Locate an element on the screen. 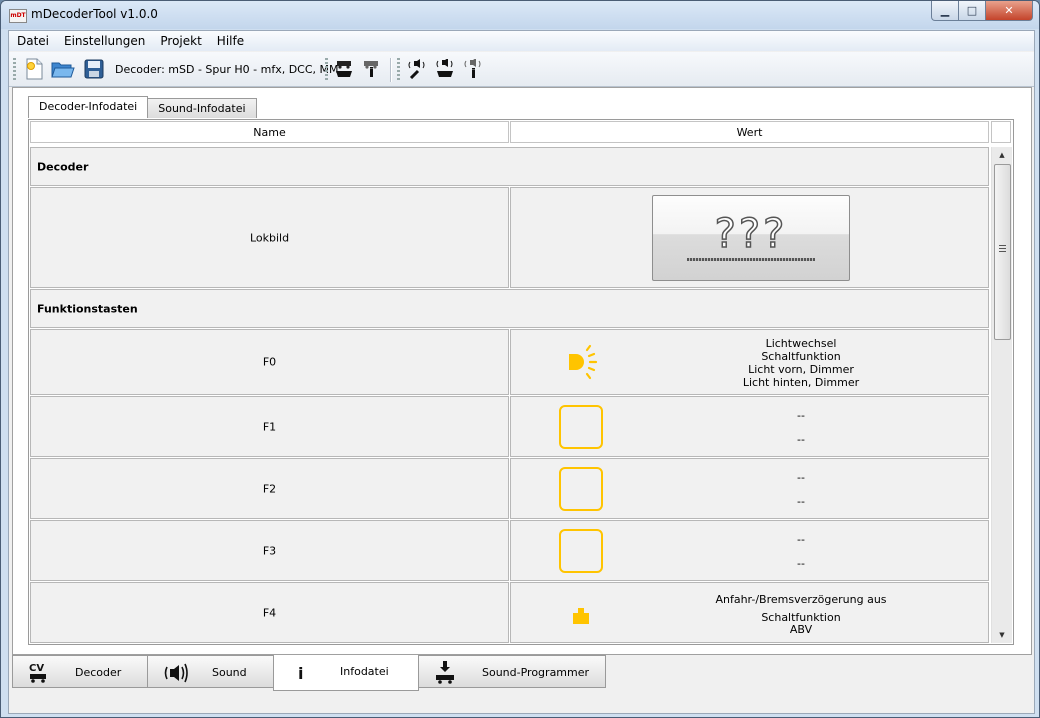 Image resolution: width=1040 pixels, height=718 pixels. scroll-grip-icon is located at coordinates (1002, 248).